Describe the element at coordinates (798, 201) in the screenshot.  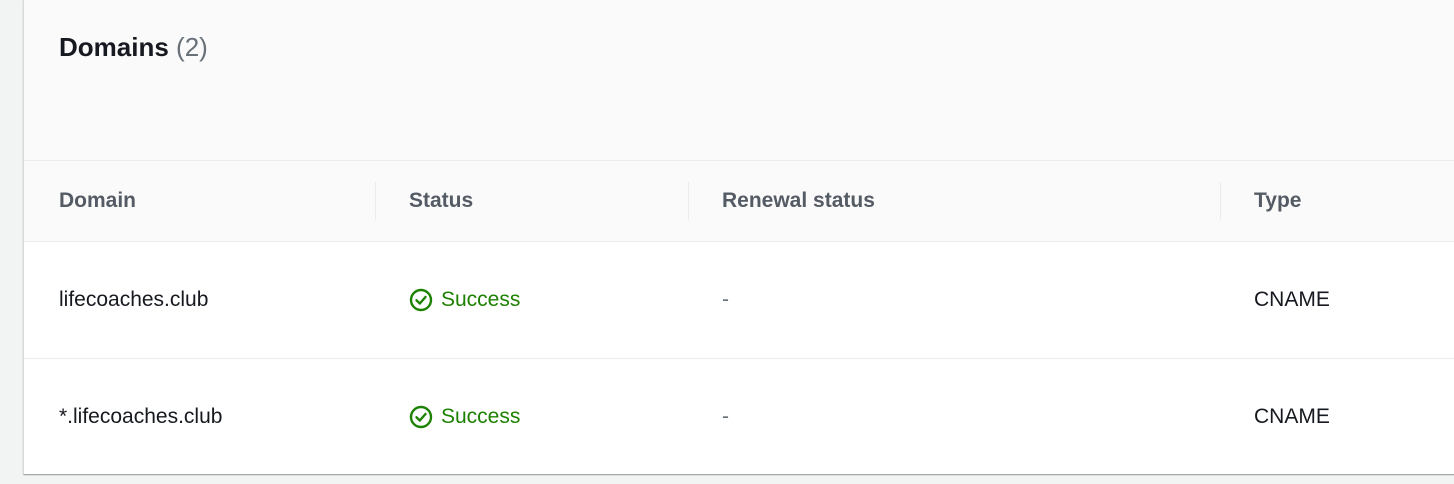
I see `column-header-renewal-status: Renewal status` at that location.